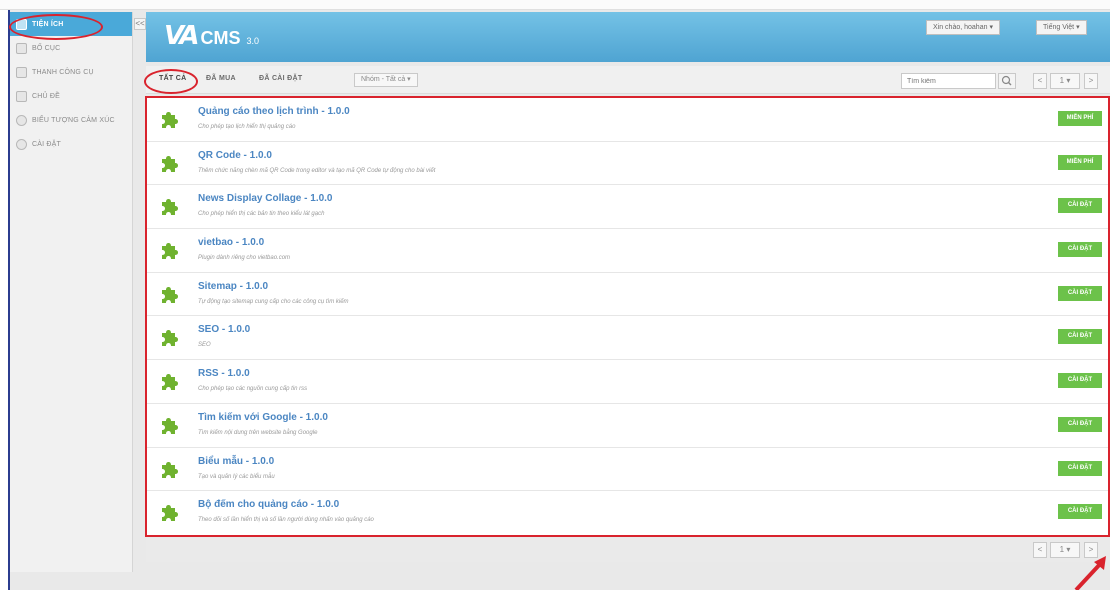 This screenshot has height=590, width=1110. I want to click on tab-da-cai-dat: ĐÃ CÀI ĐẶT, so click(280, 78).